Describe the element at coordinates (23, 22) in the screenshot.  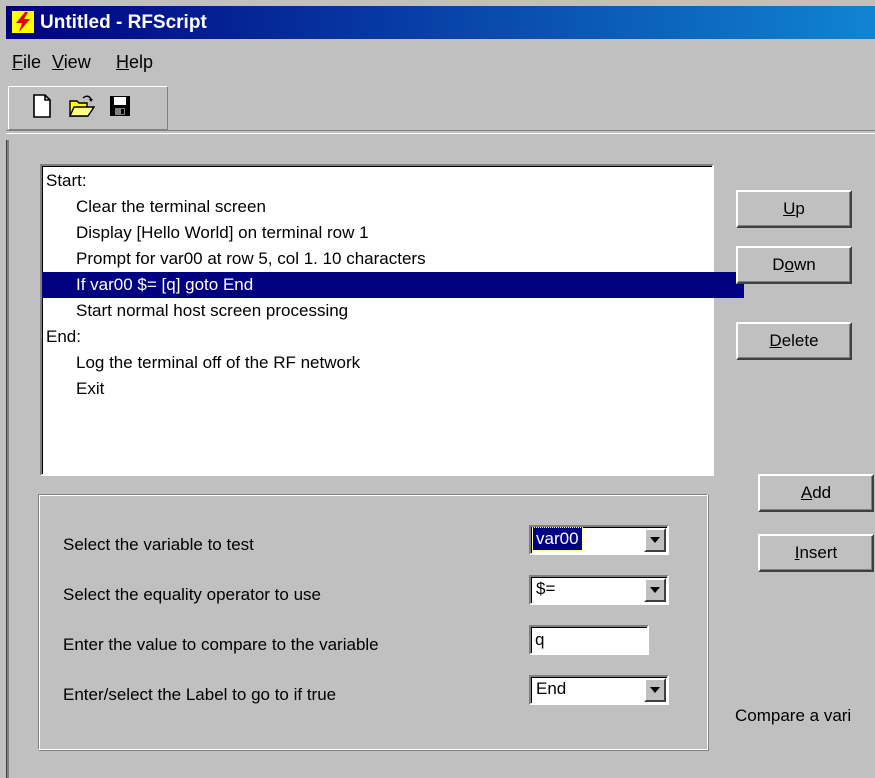
I see `lightning-bolt-icon` at that location.